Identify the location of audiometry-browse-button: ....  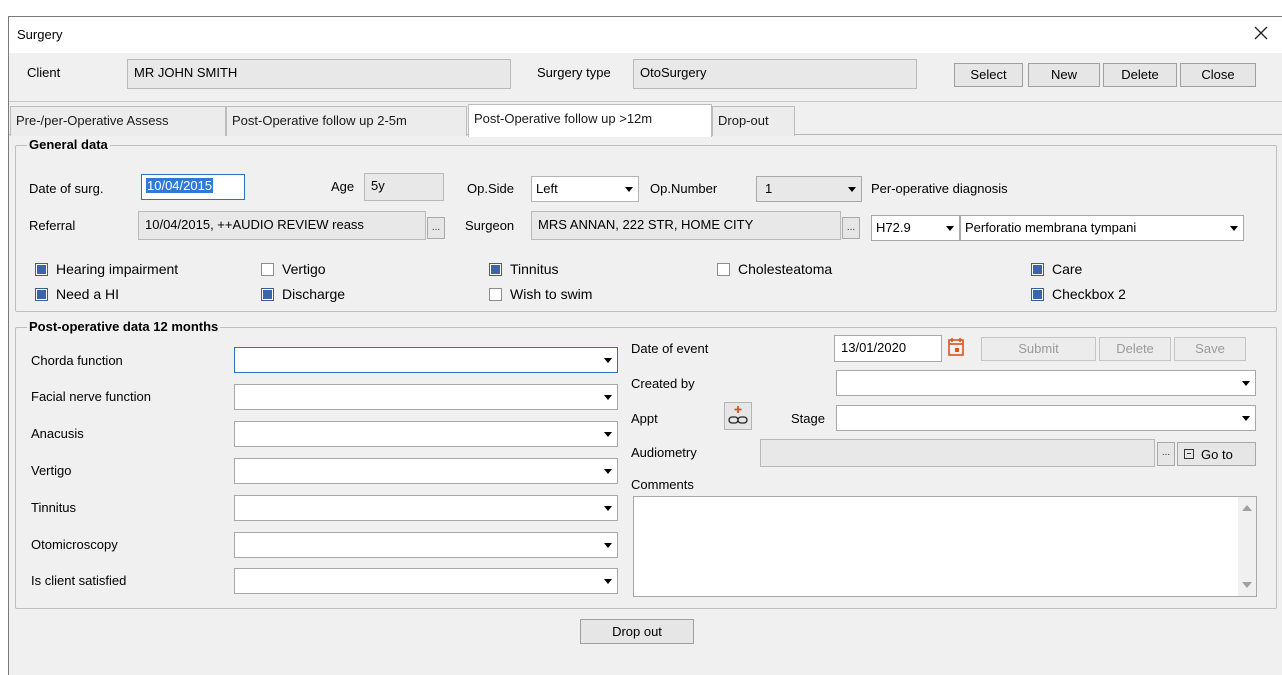
(1166, 454).